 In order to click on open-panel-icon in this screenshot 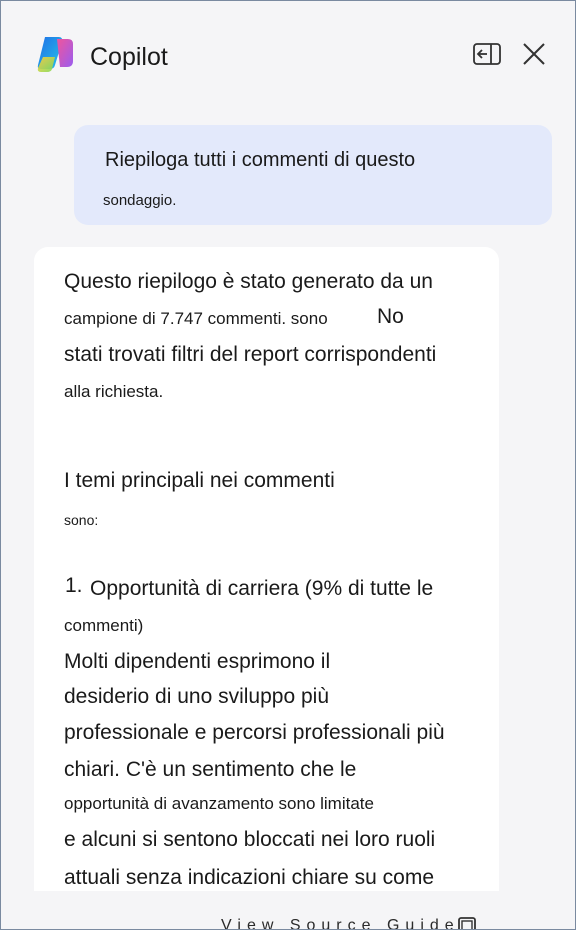, I will do `click(487, 54)`.